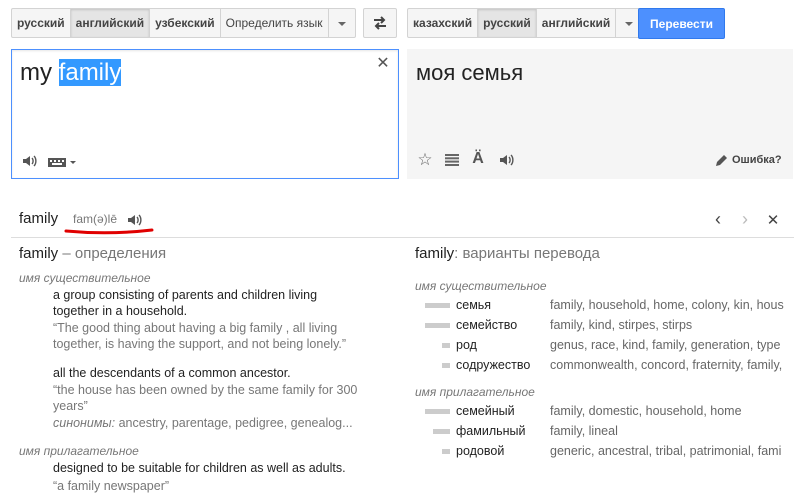 This screenshot has width=805, height=501. I want to click on tgt-lang-russian: русский, so click(507, 23).